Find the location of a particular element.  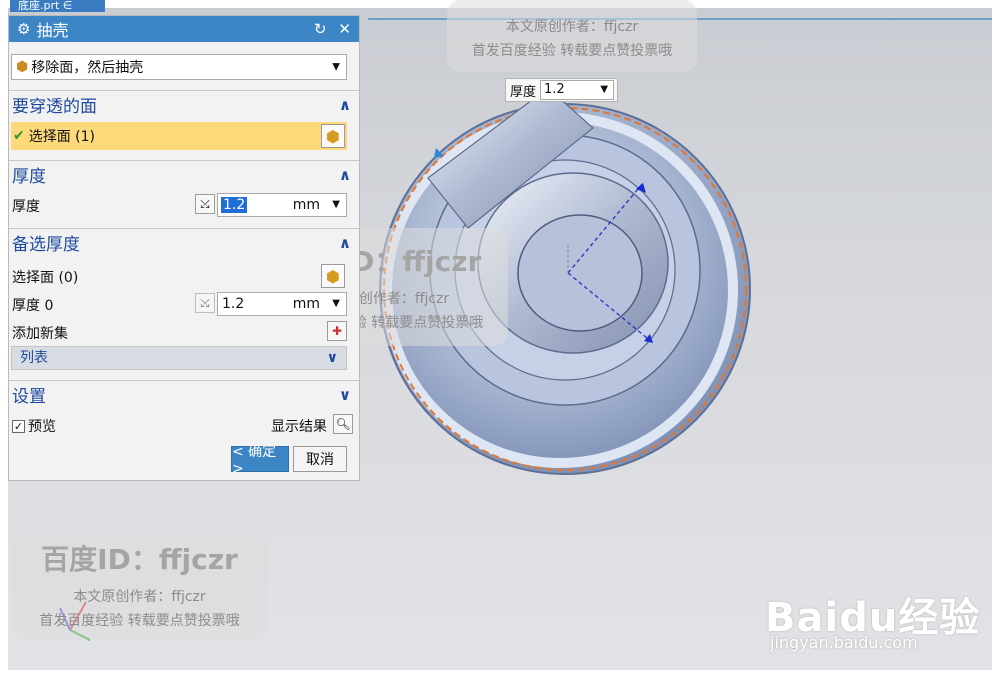

add-set-icon: ✚ is located at coordinates (337, 331).